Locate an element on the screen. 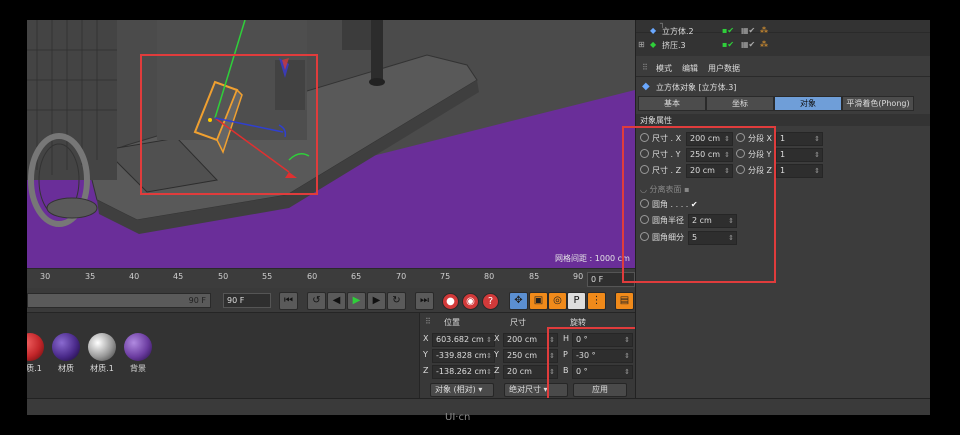 Image resolution: width=960 pixels, height=435 pixels. position-y-field: -339.828 cm ⇕ is located at coordinates (463, 356).